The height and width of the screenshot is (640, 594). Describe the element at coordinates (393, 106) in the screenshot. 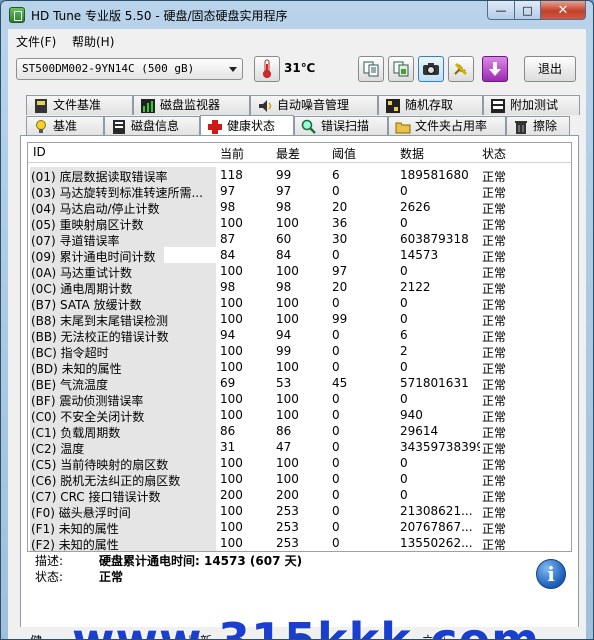

I see `random-access-icon` at that location.